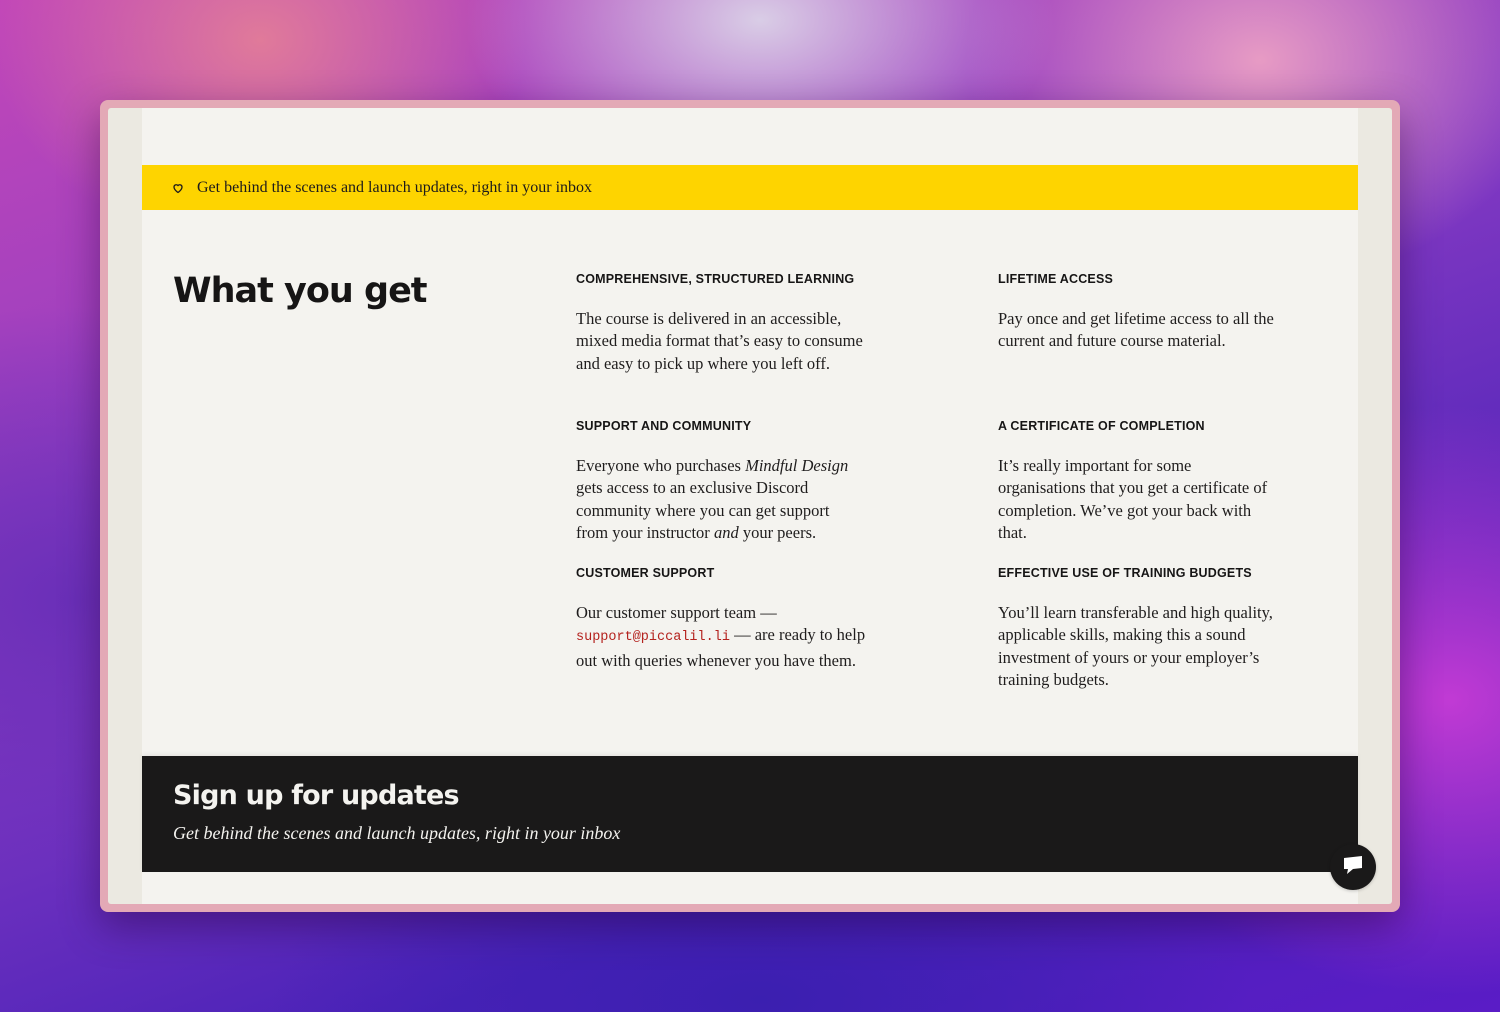 Image resolution: width=1500 pixels, height=1012 pixels. What do you see at coordinates (797, 465) in the screenshot?
I see `course-name: Mindful Design` at bounding box center [797, 465].